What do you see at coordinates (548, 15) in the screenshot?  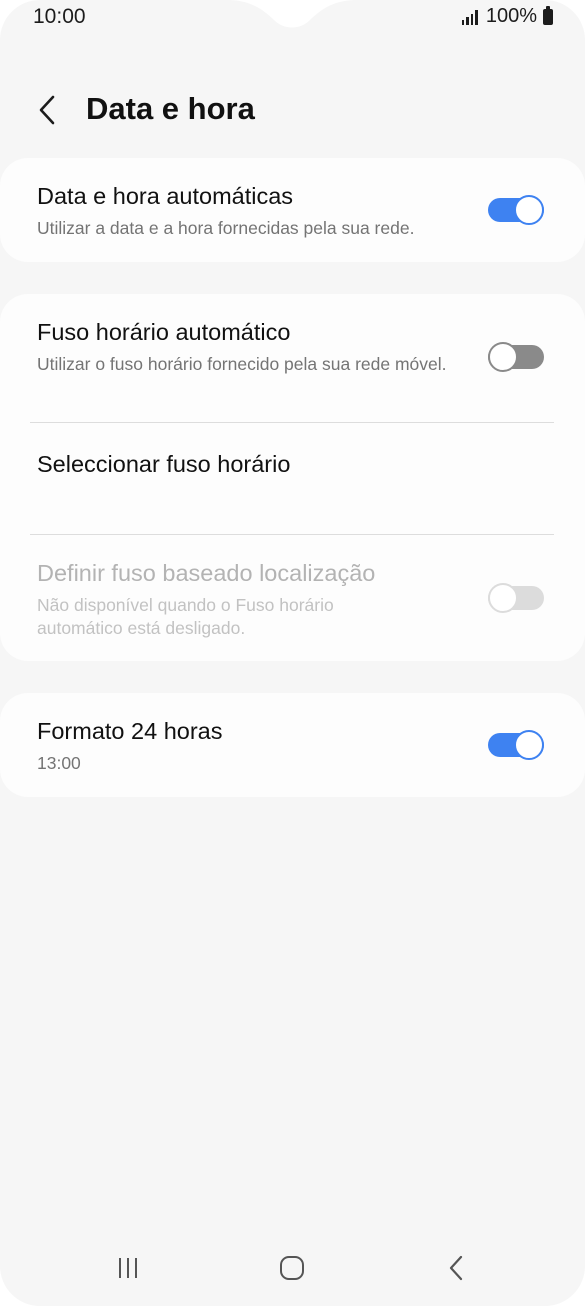 I see `battery-icon` at bounding box center [548, 15].